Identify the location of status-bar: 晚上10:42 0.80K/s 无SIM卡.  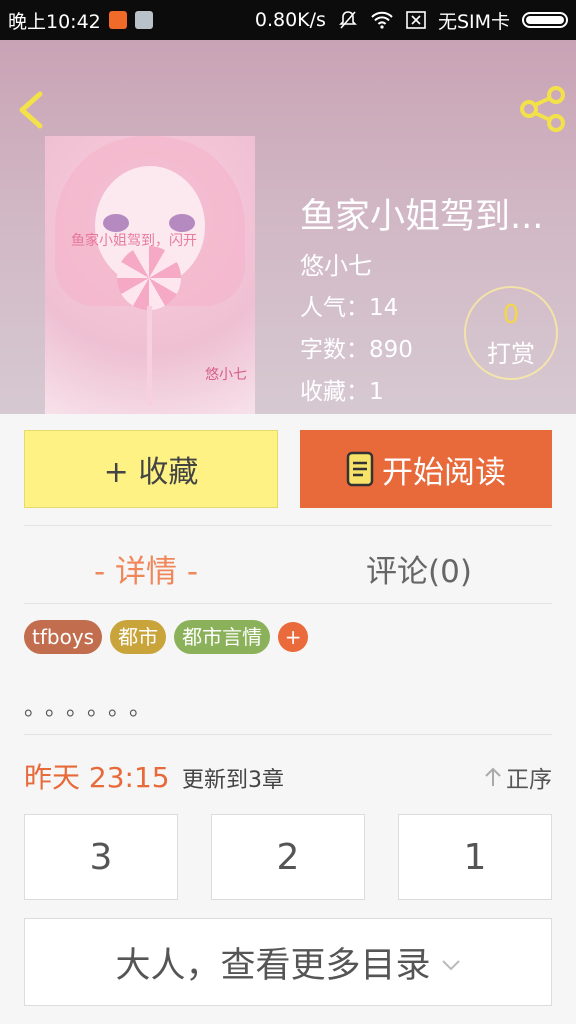
(288, 20).